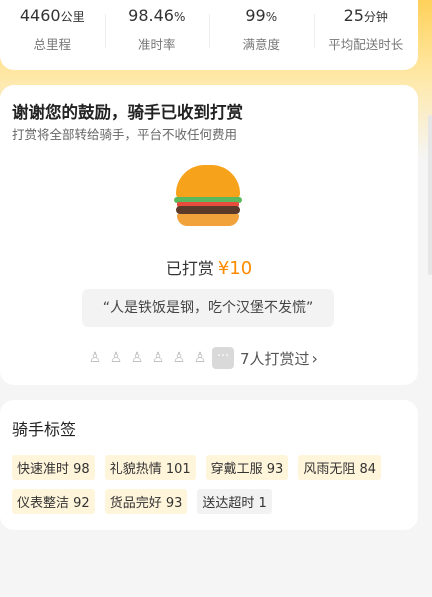 This screenshot has height=597, width=432. I want to click on rider-tag: 快速准时 98, so click(53, 467).